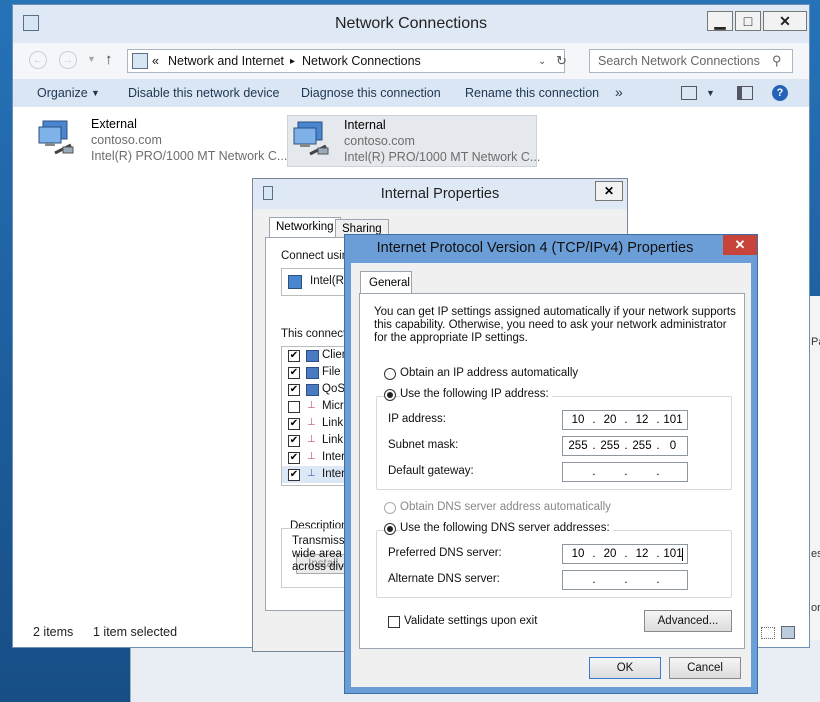 The width and height of the screenshot is (820, 702). Describe the element at coordinates (619, 92) in the screenshot. I see `more-commands-button: »` at that location.